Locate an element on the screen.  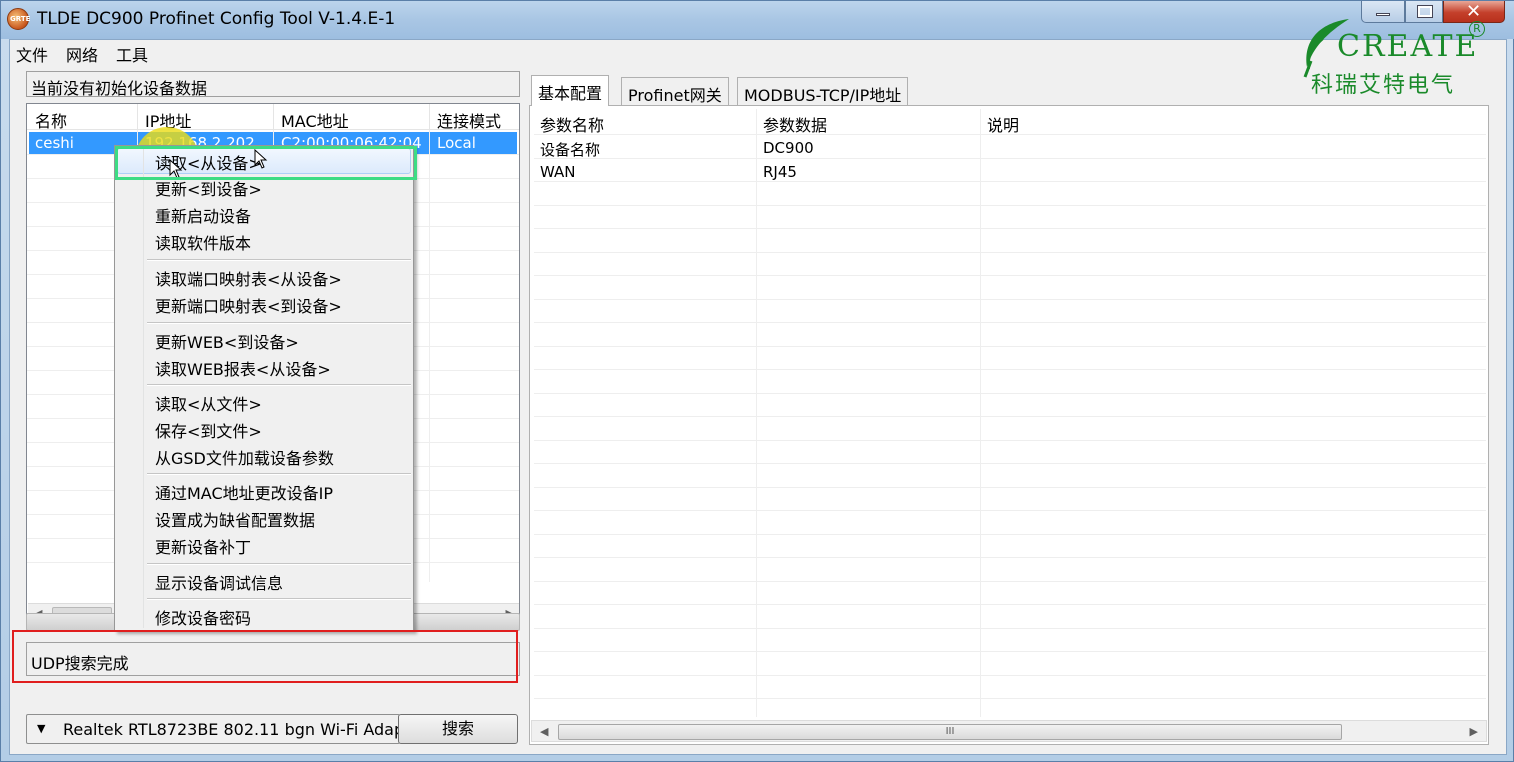
search-button: 搜索 is located at coordinates (458, 729).